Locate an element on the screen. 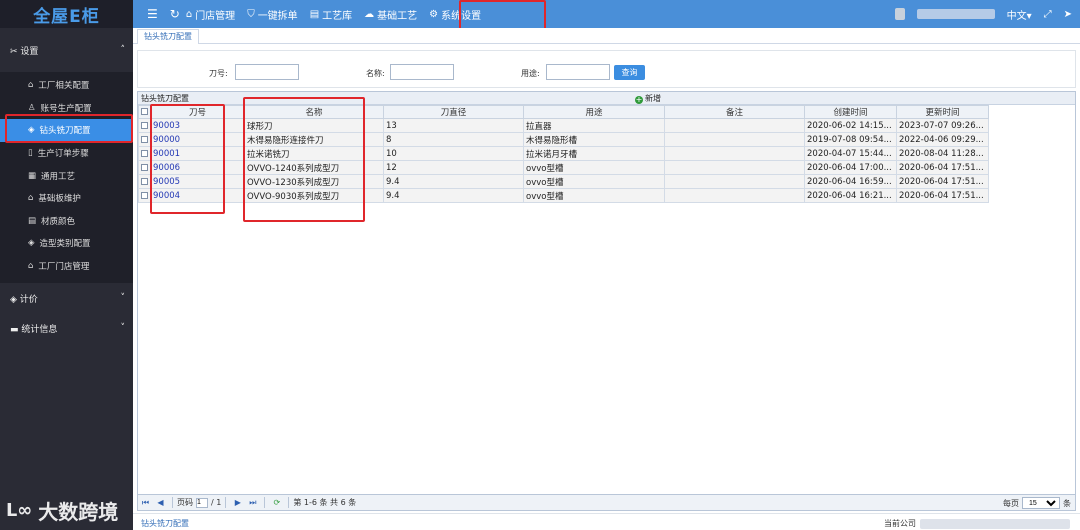  company-name-redacted is located at coordinates (995, 523).